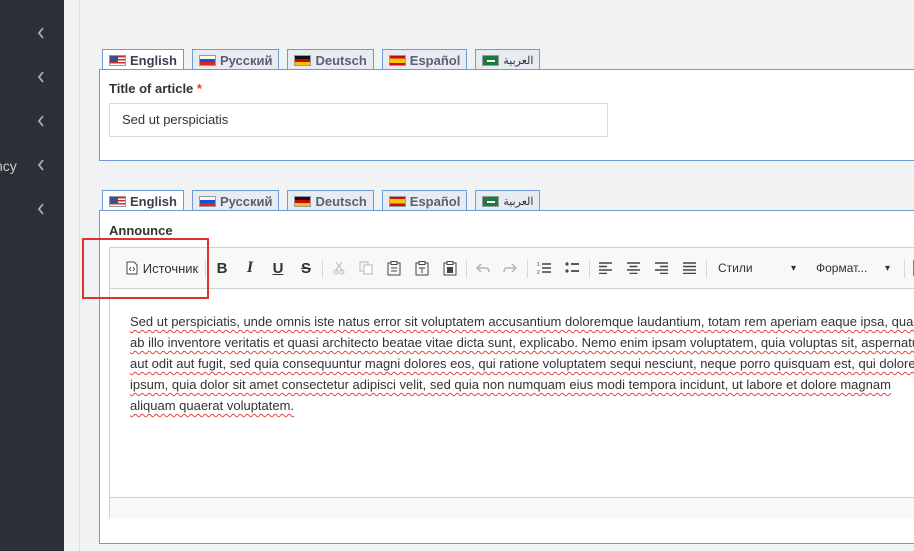 The width and height of the screenshot is (914, 551). Describe the element at coordinates (756, 268) in the screenshot. I see `styles-dropdown: Стили ▾` at that location.